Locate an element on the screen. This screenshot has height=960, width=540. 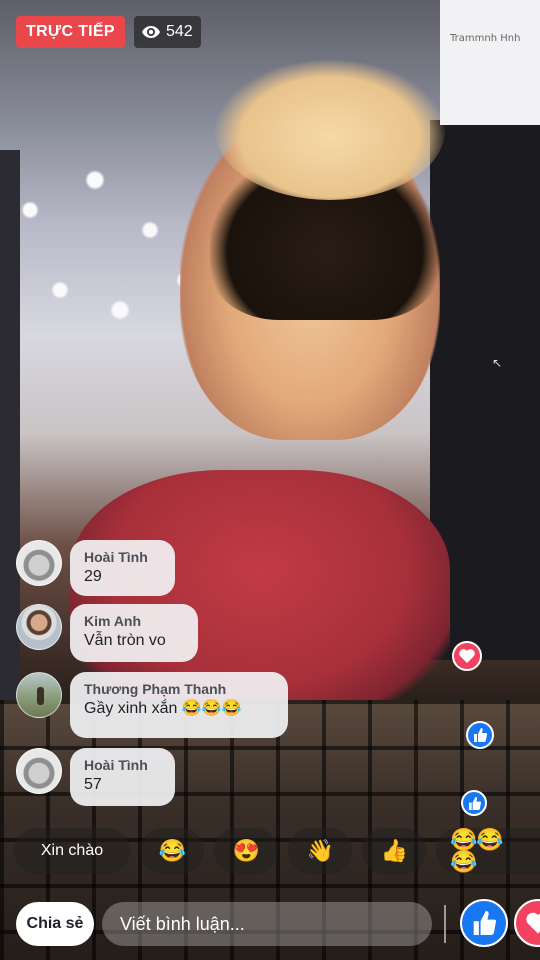
like-button is located at coordinates (484, 923).